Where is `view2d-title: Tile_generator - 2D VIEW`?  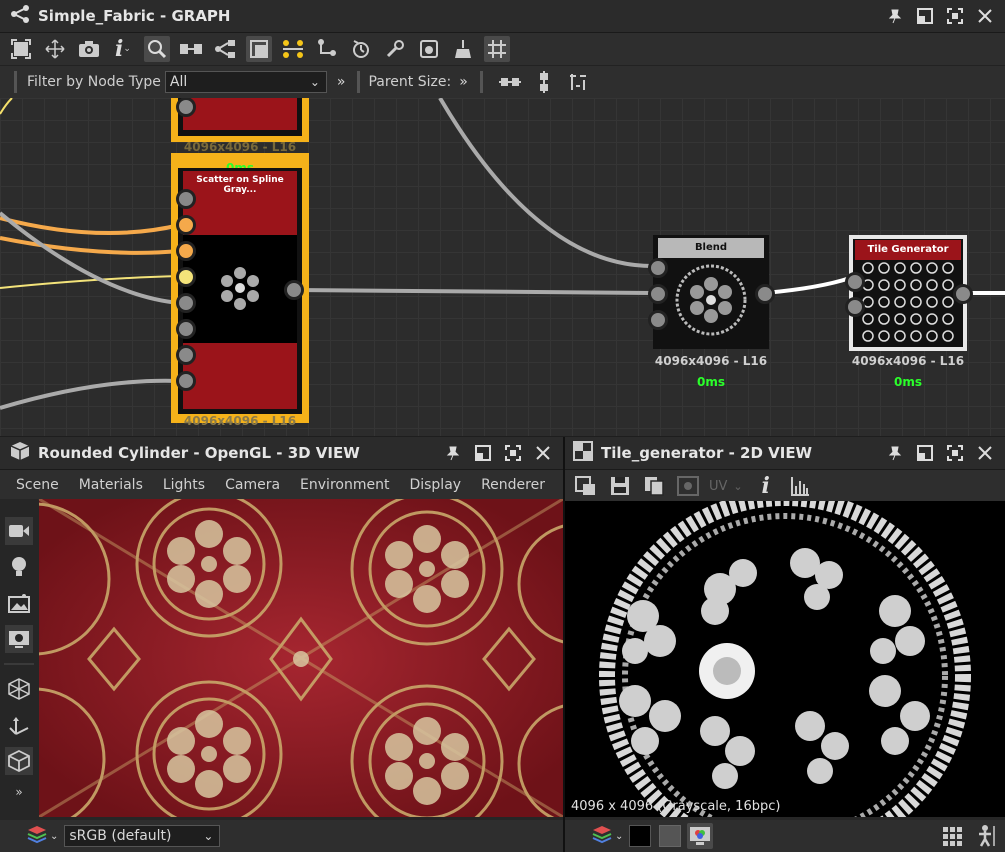
view2d-title: Tile_generator - 2D VIEW is located at coordinates (707, 453).